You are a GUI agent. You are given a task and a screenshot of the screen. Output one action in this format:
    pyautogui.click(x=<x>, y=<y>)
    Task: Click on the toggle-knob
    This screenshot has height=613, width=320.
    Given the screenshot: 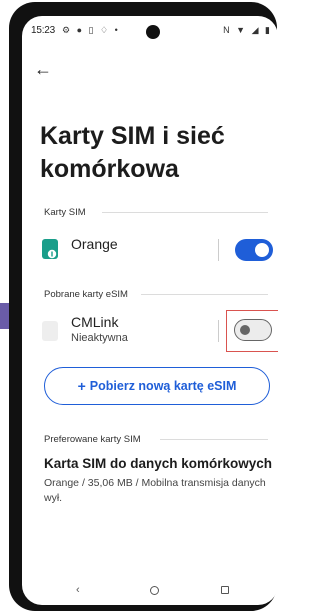 What is the action you would take?
    pyautogui.click(x=262, y=250)
    